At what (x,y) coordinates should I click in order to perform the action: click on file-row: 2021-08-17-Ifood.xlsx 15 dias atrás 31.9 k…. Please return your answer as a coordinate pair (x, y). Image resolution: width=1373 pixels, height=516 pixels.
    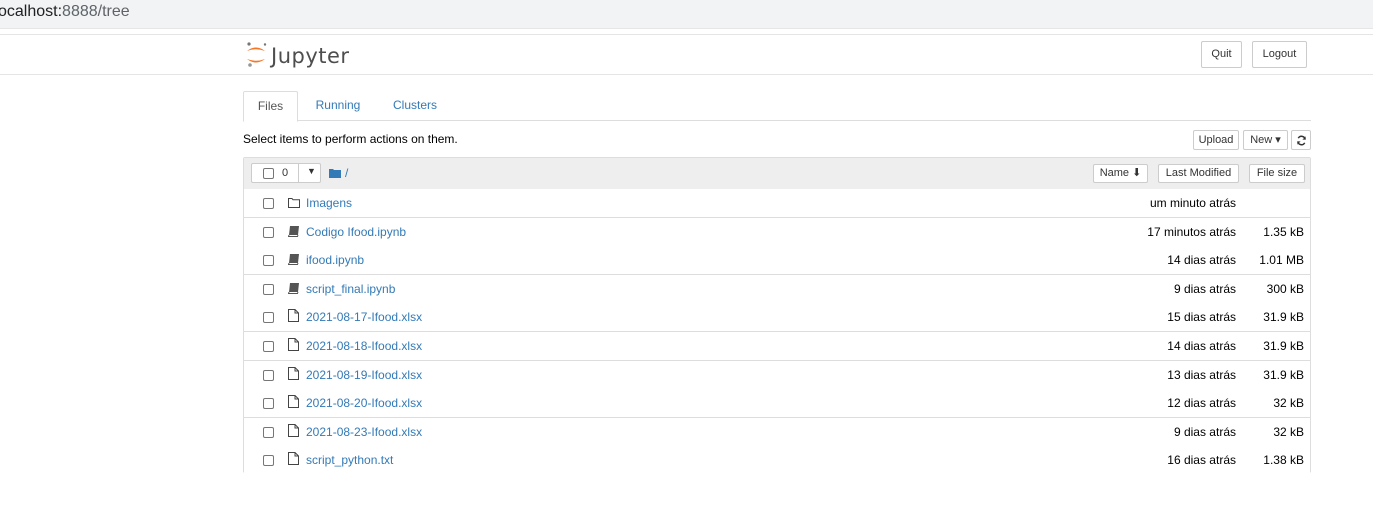
    Looking at the image, I should click on (777, 318).